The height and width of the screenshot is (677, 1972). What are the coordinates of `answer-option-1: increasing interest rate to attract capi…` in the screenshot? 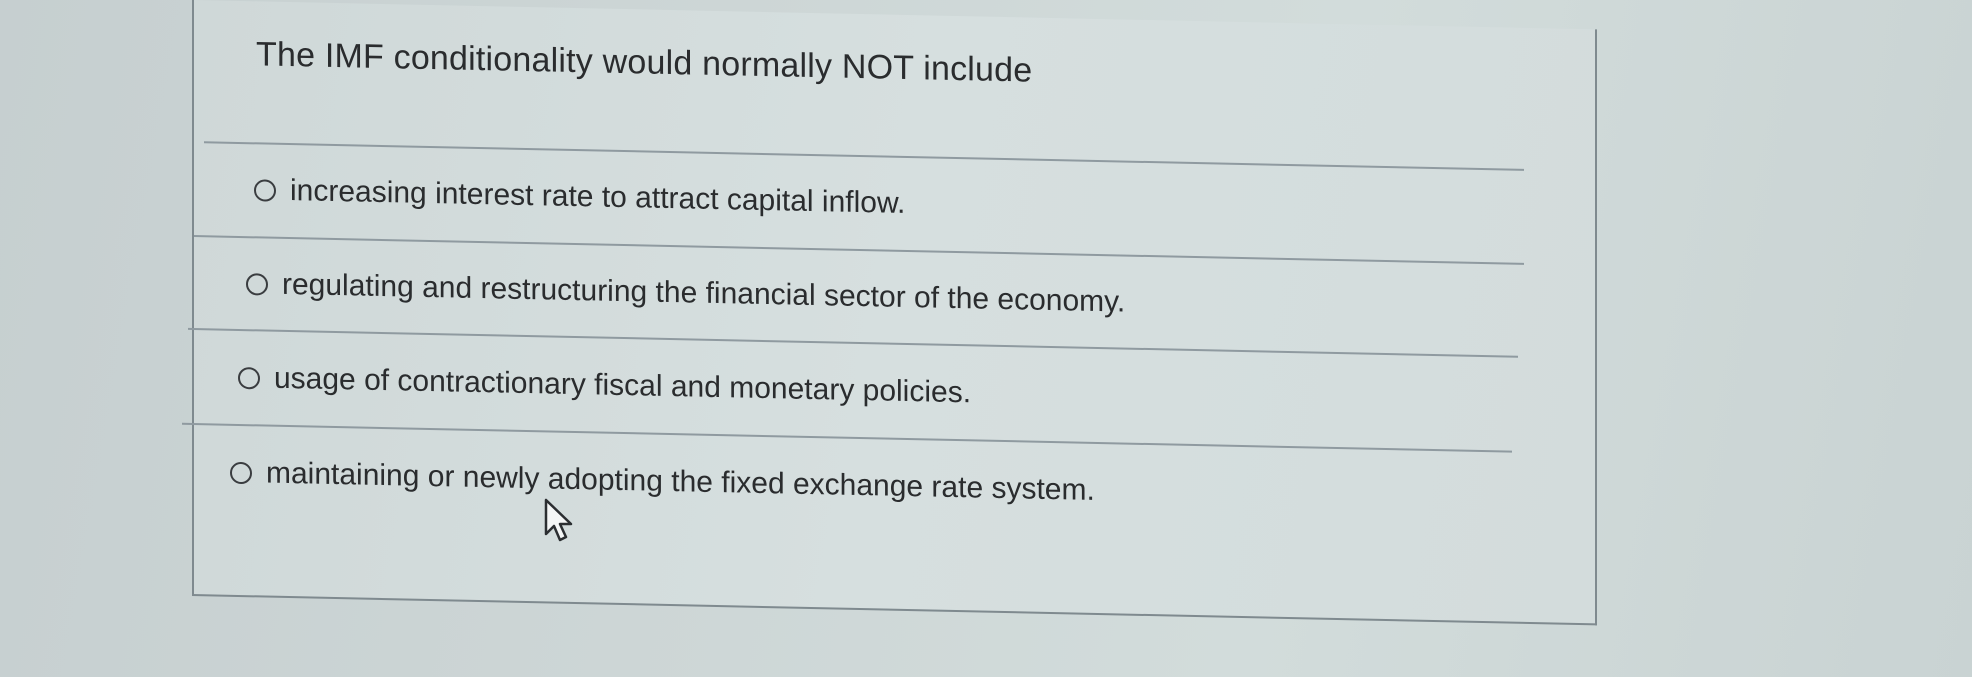 It's located at (579, 197).